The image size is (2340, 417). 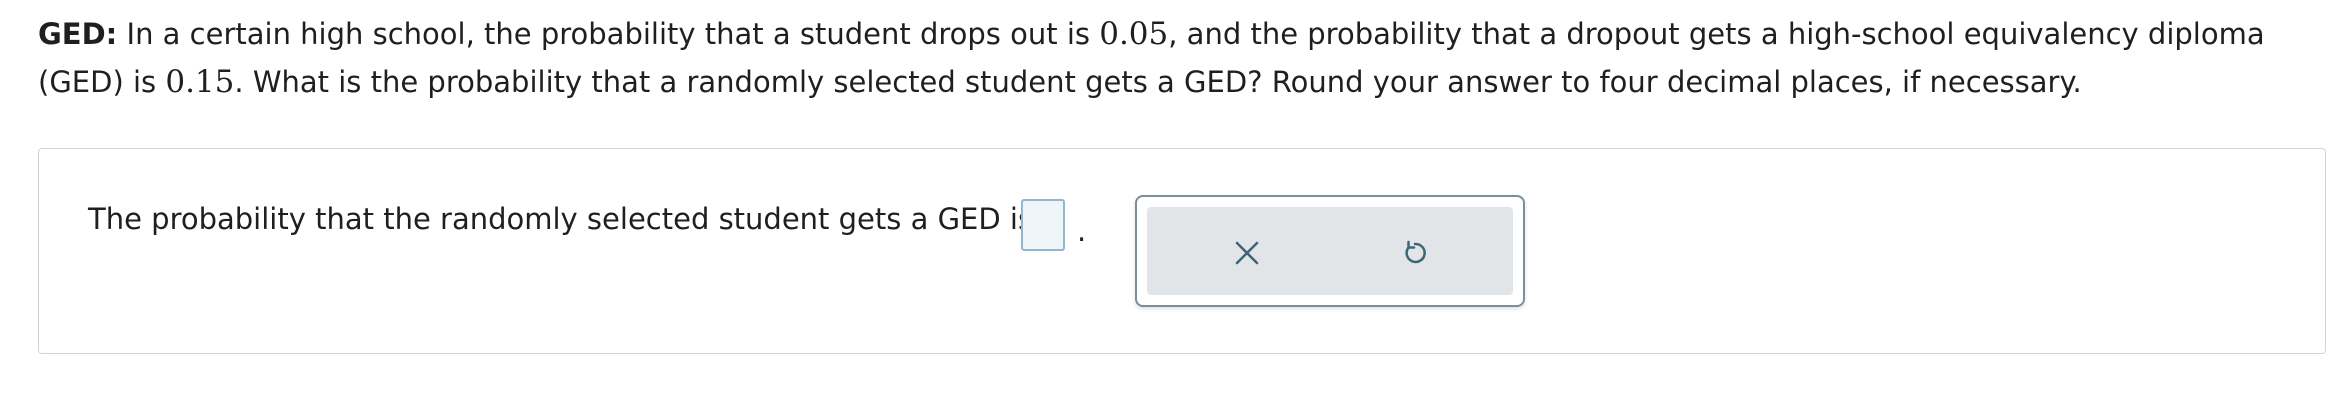 I want to click on undo-button, so click(x=1415, y=253).